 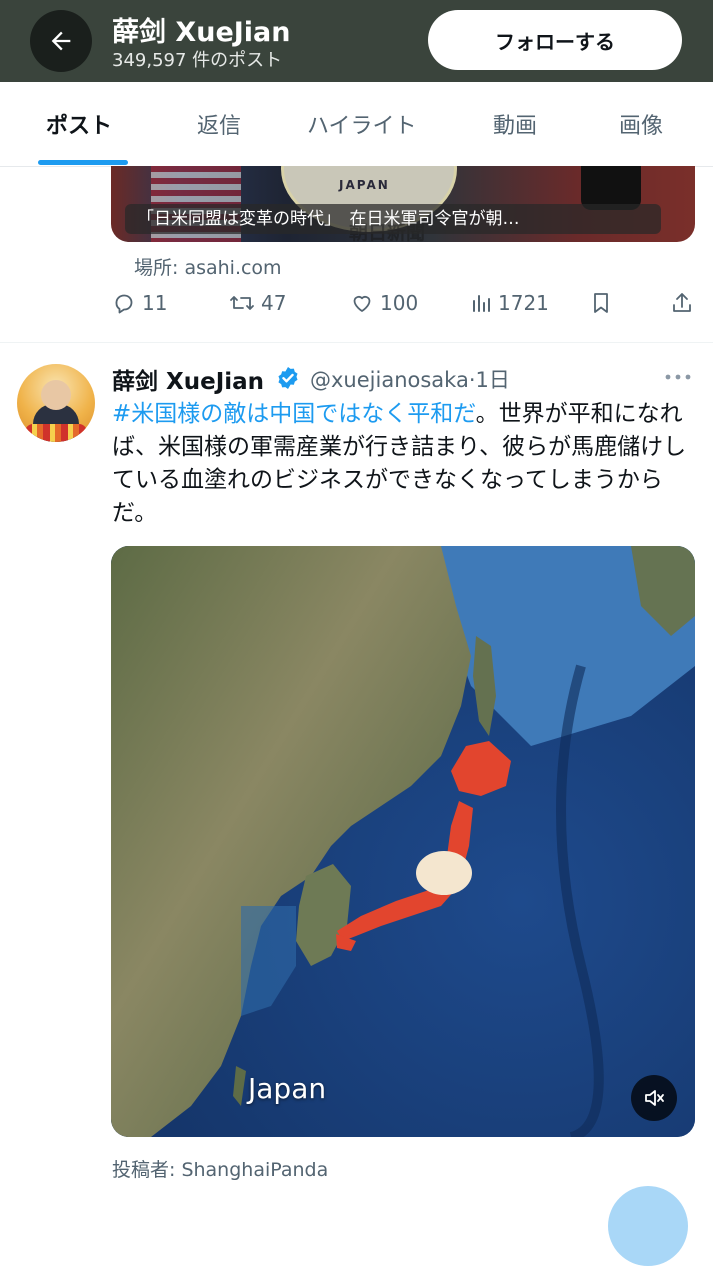 What do you see at coordinates (356, 41) in the screenshot?
I see `profile-header: 薛剑 XueJian 349,597 件のポスト フォローする` at bounding box center [356, 41].